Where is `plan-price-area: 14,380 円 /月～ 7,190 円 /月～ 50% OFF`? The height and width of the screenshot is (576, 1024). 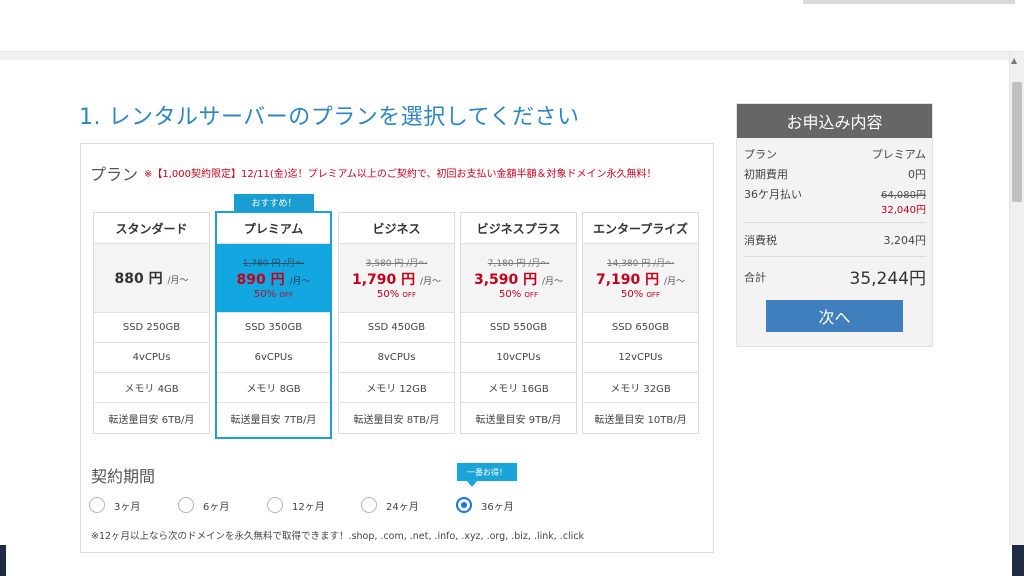
plan-price-area: 14,380 円 /月～ 7,190 円 /月～ 50% OFF is located at coordinates (640, 278).